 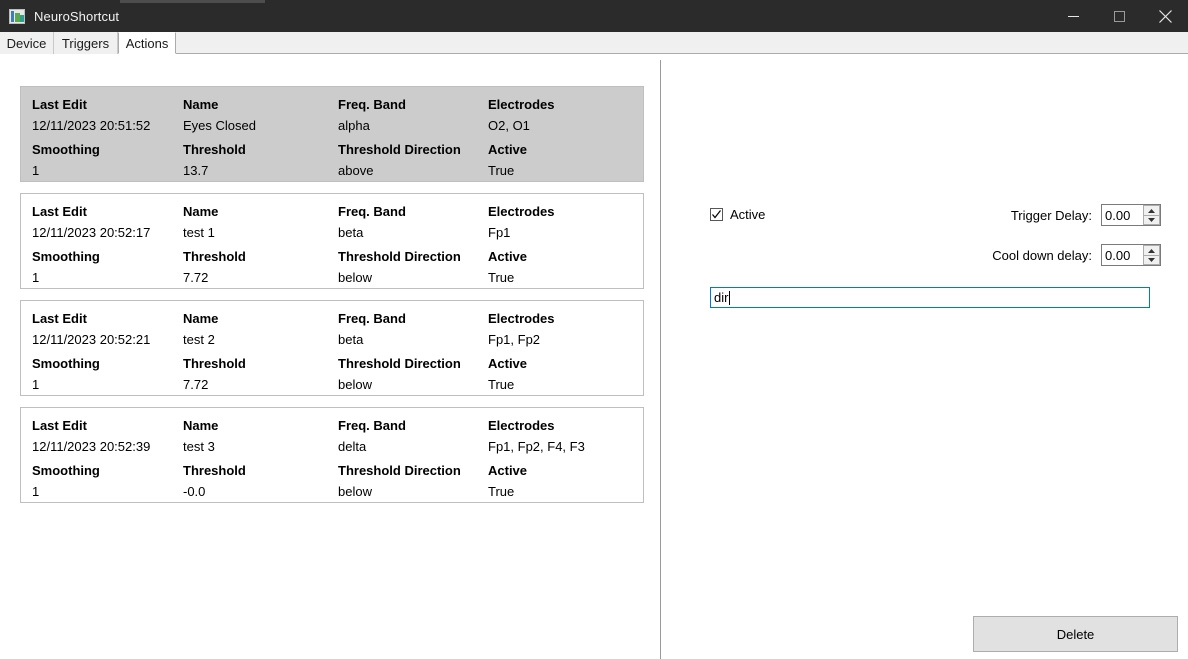 What do you see at coordinates (194, 491) in the screenshot?
I see `field-threshold-value: -0.0` at bounding box center [194, 491].